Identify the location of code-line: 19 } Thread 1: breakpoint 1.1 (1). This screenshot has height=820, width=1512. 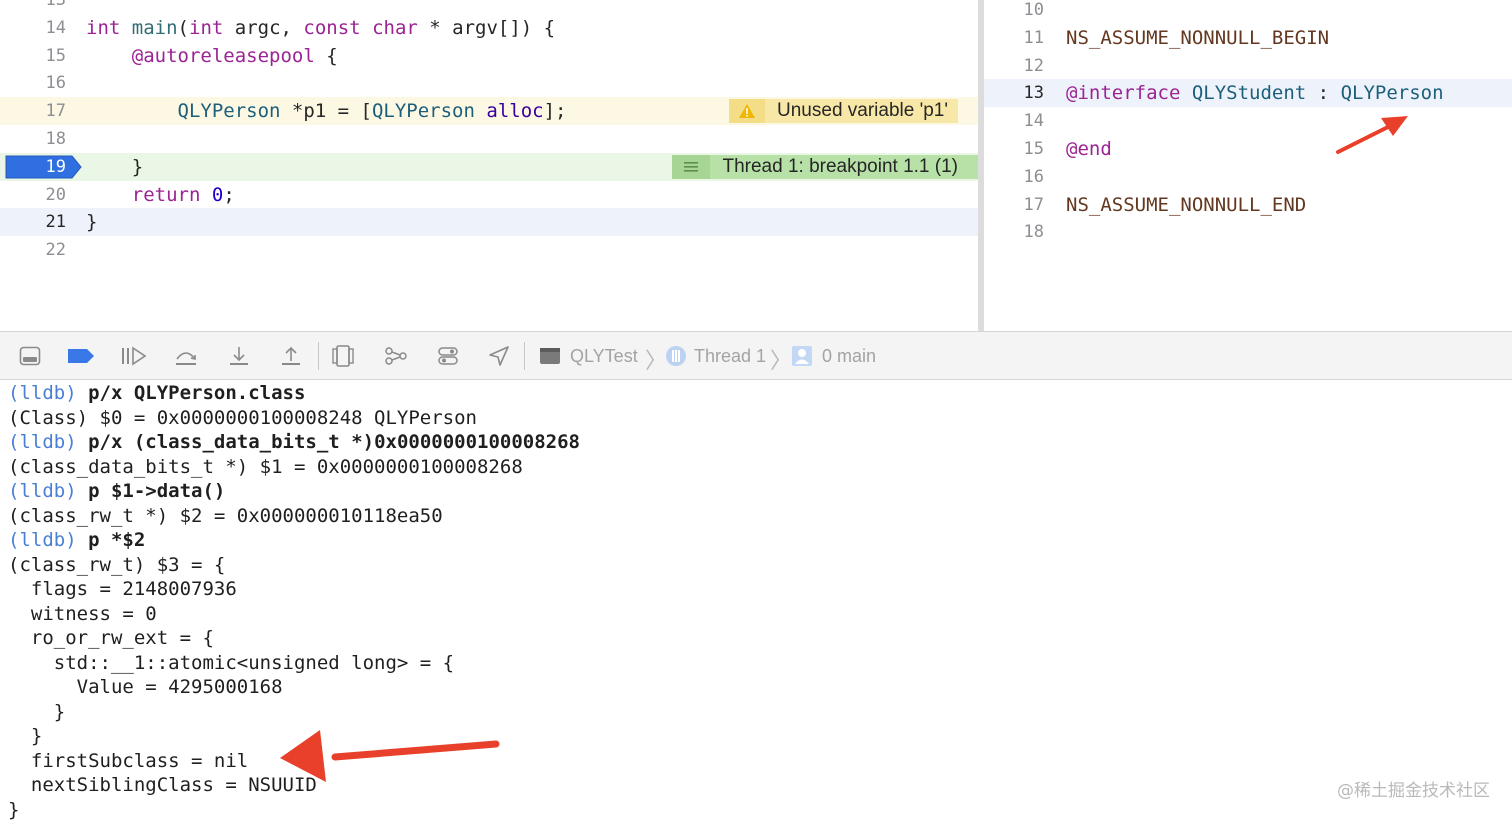
(489, 166).